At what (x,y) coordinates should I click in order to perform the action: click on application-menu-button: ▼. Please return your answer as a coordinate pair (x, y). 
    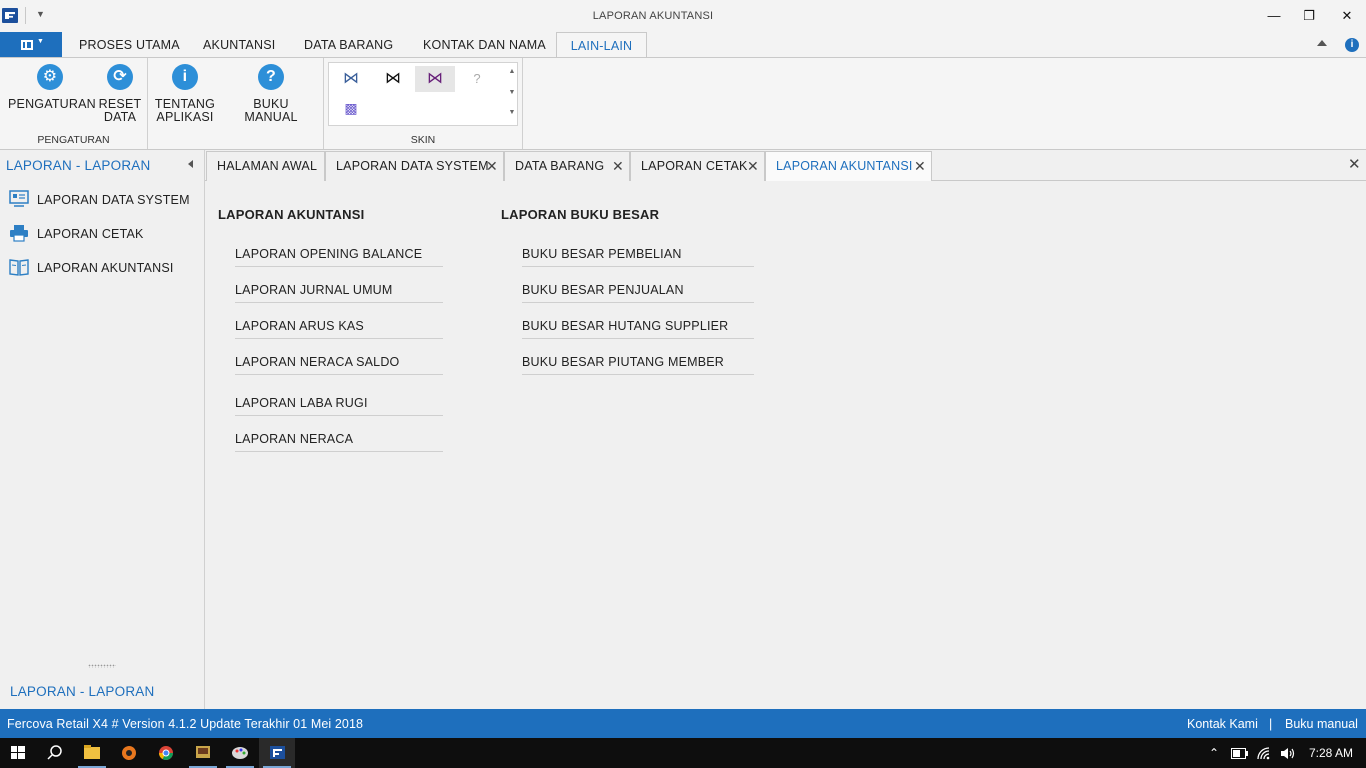
    Looking at the image, I should click on (31, 45).